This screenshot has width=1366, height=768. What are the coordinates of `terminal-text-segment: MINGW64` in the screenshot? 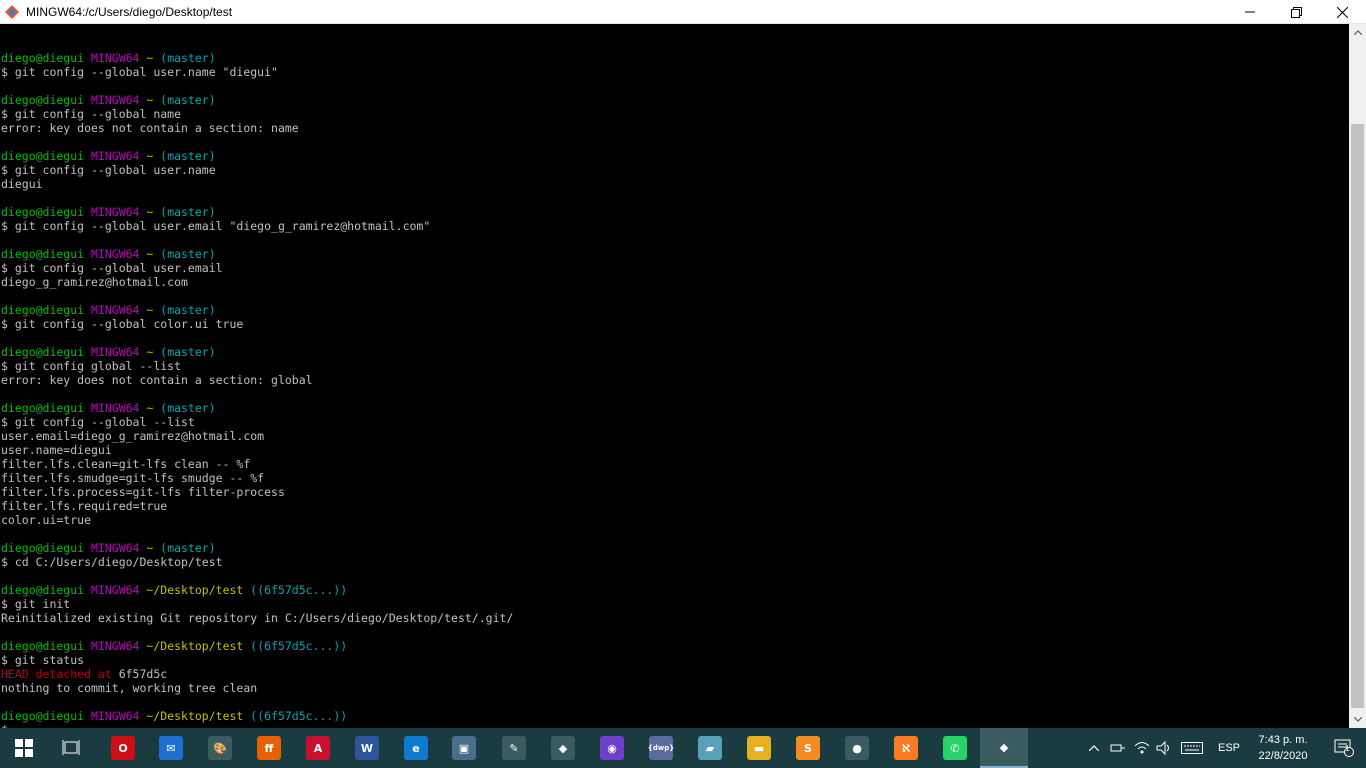 It's located at (119, 408).